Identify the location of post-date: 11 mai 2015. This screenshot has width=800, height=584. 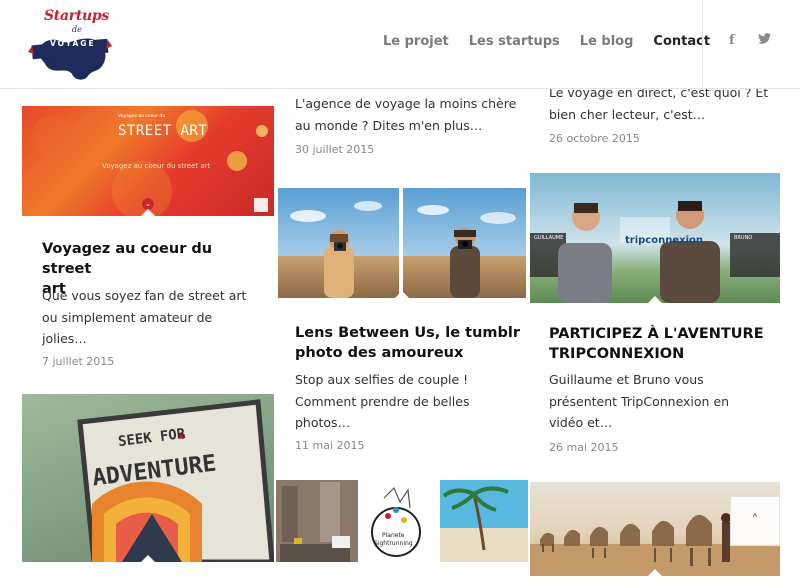
(330, 445).